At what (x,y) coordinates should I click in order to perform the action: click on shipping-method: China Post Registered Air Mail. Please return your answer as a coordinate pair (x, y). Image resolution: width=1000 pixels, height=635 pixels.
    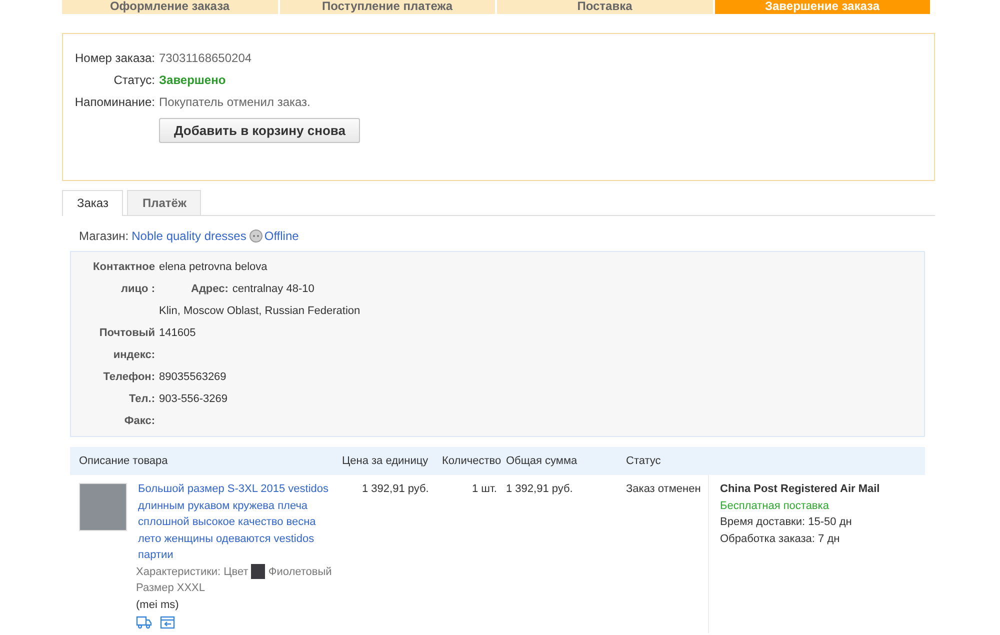
    Looking at the image, I should click on (800, 489).